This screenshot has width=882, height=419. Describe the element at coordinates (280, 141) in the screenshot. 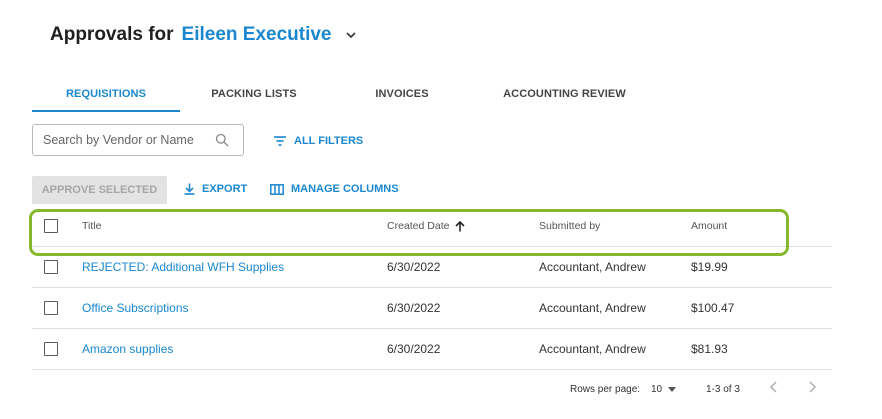

I see `filter-icon` at that location.